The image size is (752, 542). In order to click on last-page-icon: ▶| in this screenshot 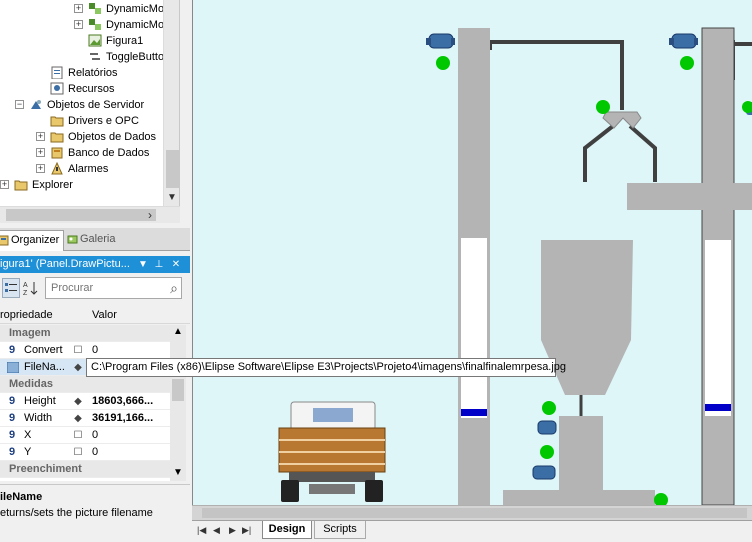, I will do `click(246, 530)`.